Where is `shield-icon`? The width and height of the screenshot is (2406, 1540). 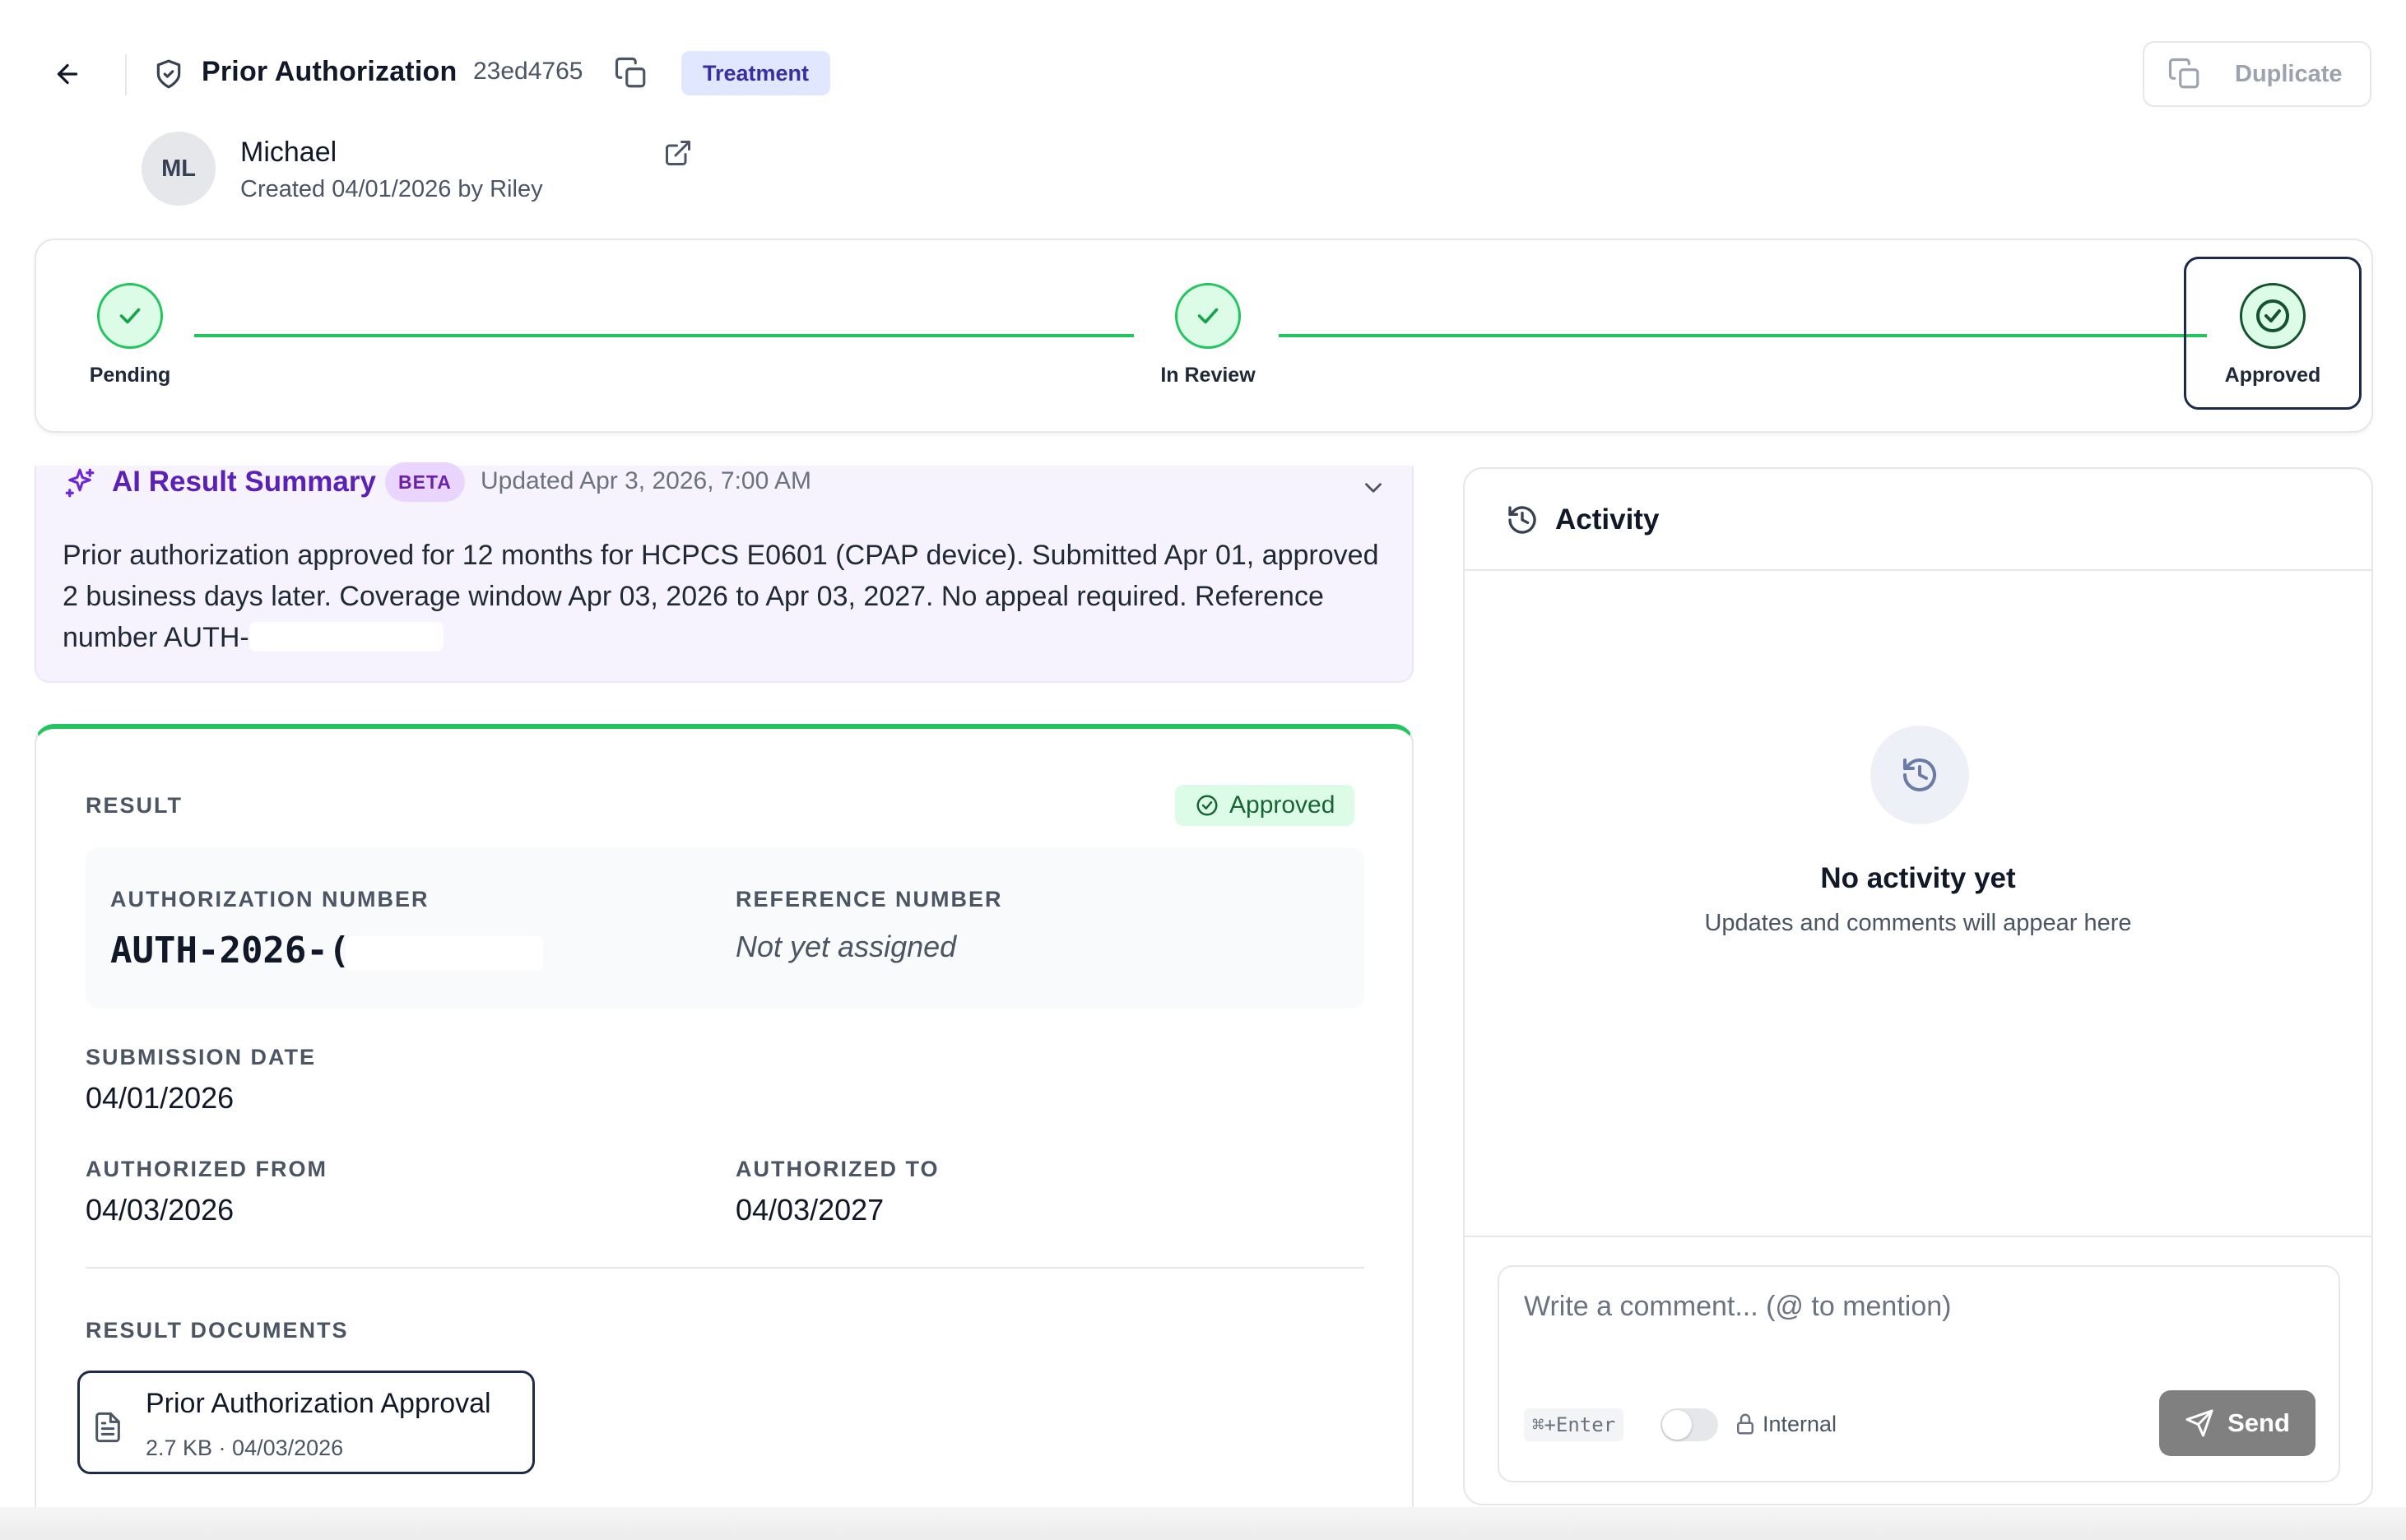
shield-icon is located at coordinates (169, 74).